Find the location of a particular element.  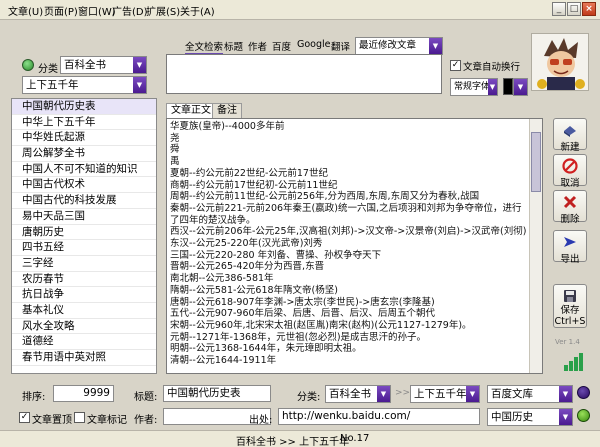

save-button-label: 保存 Ctrl+S is located at coordinates (570, 316).